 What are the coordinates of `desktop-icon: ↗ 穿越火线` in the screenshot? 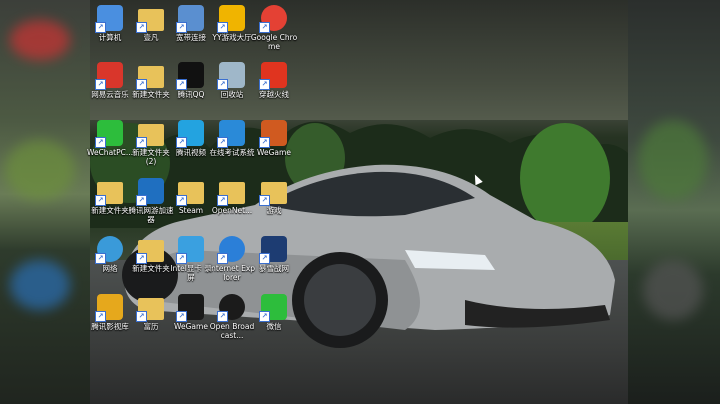 It's located at (274, 80).